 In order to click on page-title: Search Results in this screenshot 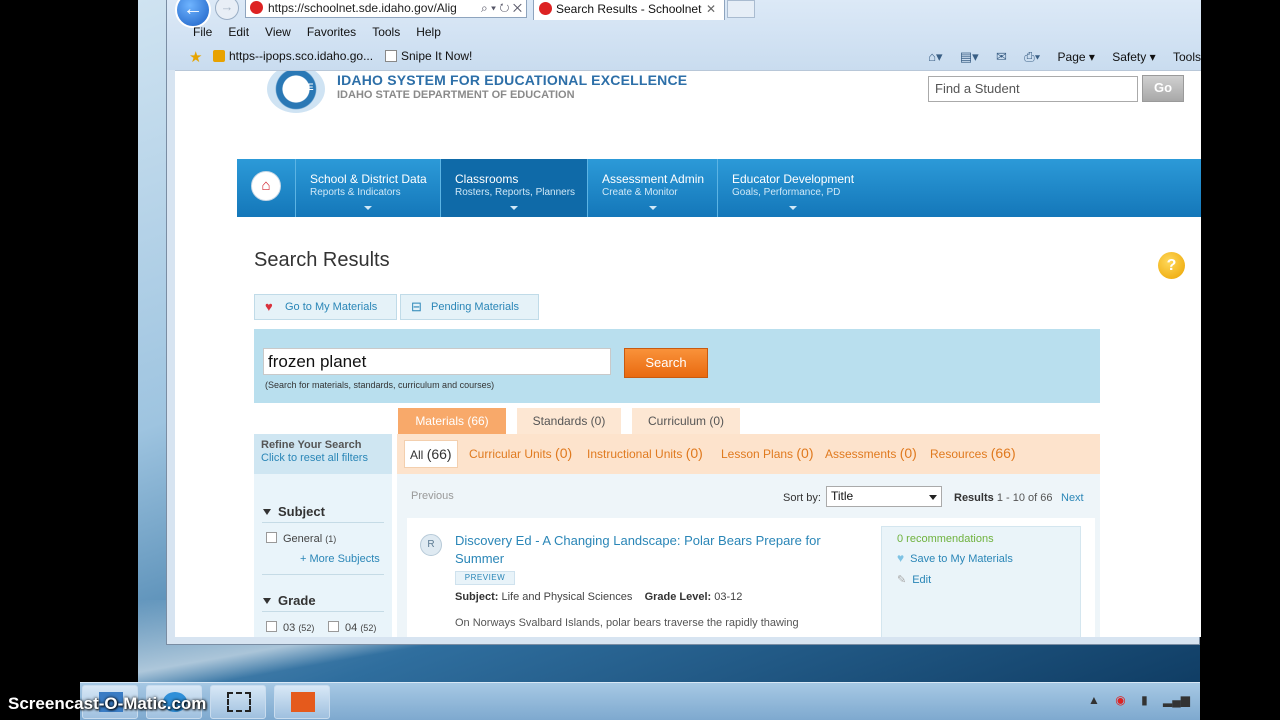, I will do `click(322, 260)`.